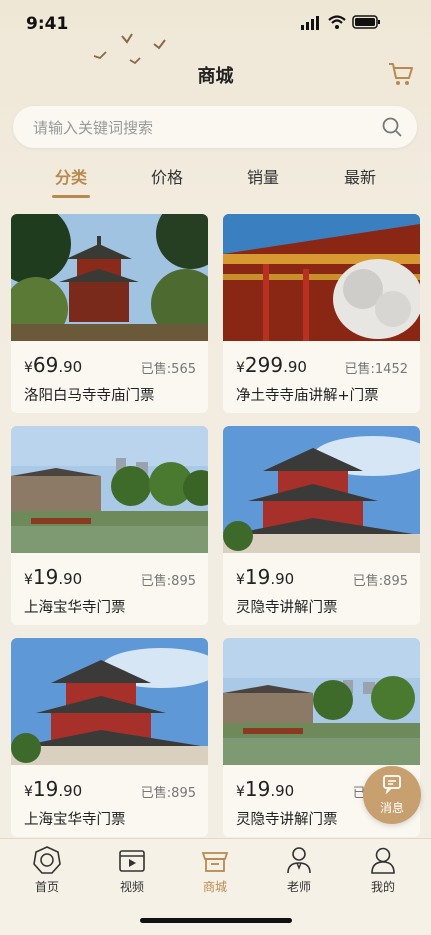 The height and width of the screenshot is (935, 431). I want to click on cart-icon, so click(401, 74).